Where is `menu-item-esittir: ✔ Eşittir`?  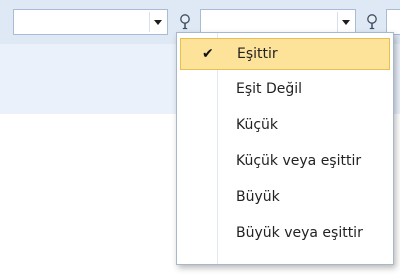 menu-item-esittir: ✔ Eşittir is located at coordinates (285, 54).